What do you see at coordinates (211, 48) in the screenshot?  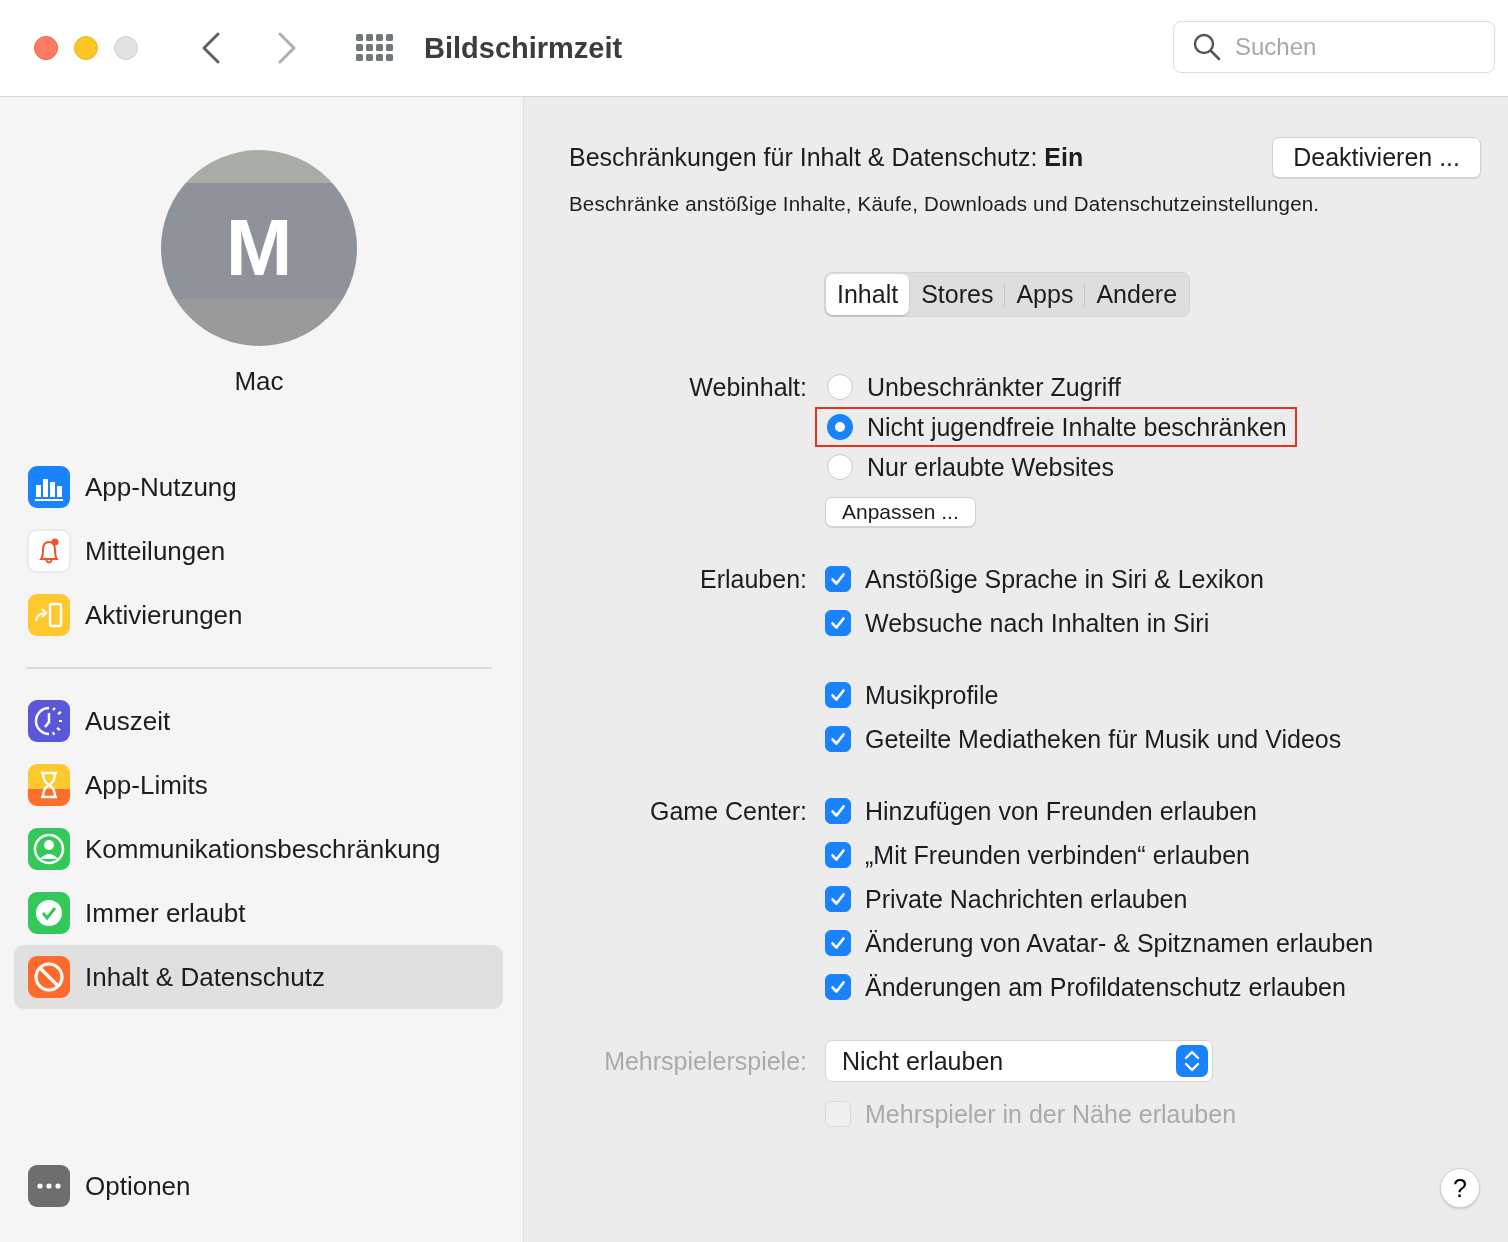 I see `back-icon` at bounding box center [211, 48].